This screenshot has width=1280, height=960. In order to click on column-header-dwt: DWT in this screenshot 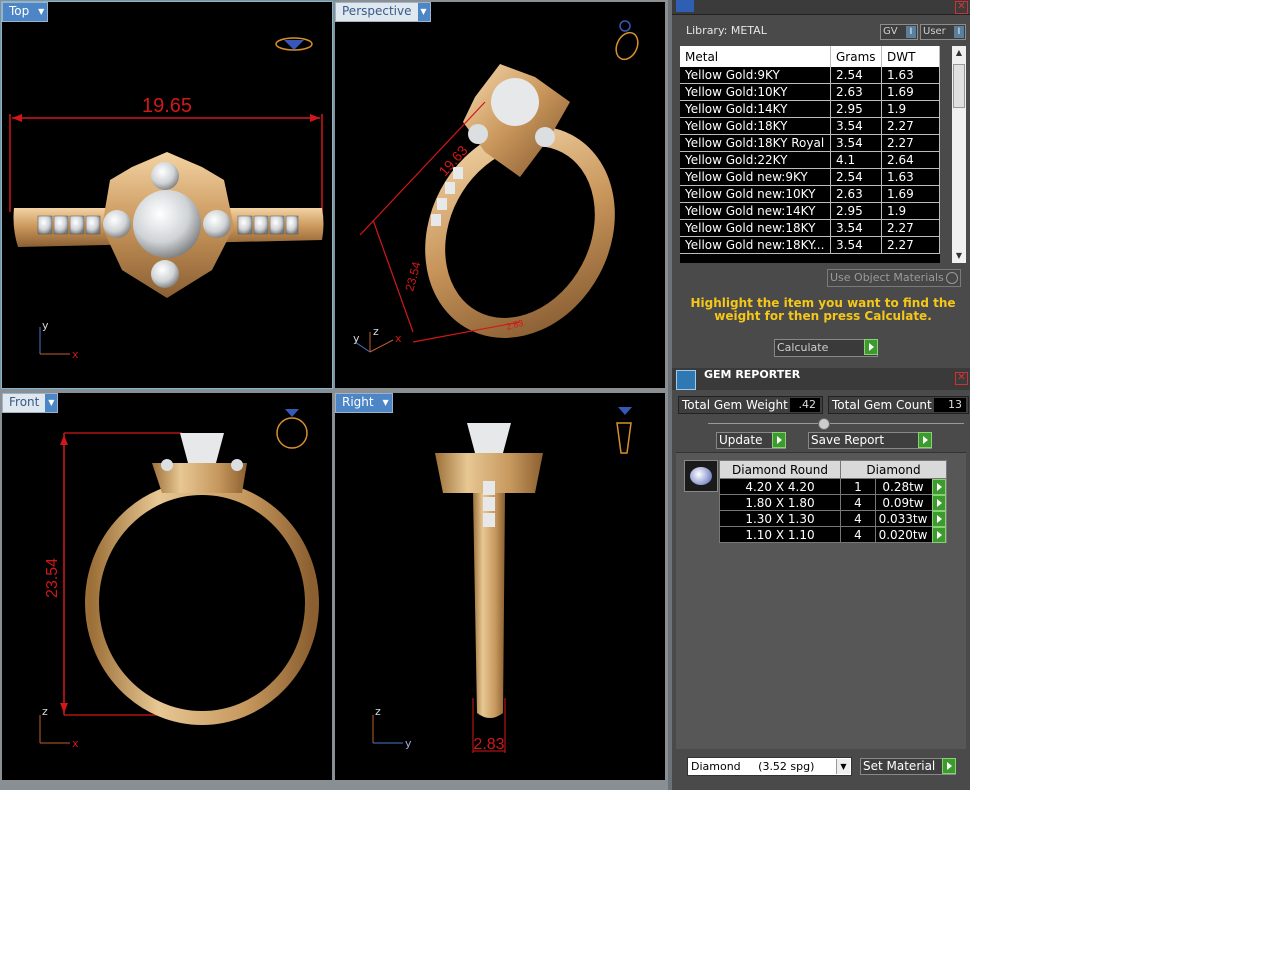, I will do `click(910, 56)`.